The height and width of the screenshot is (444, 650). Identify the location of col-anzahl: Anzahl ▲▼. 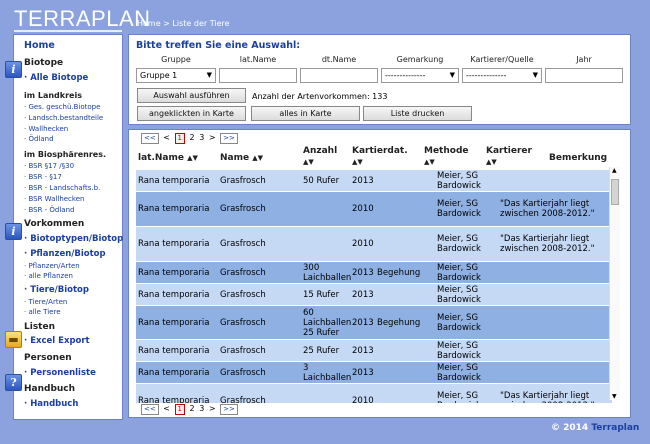
(320, 157).